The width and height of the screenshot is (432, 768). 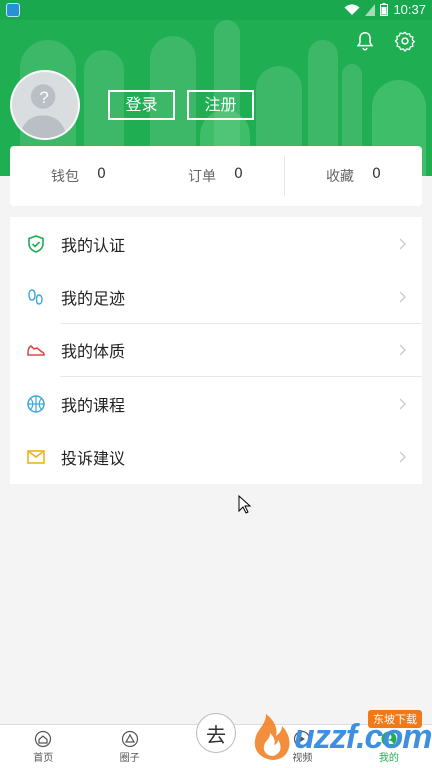 I want to click on stat-wallet: 钱包 0, so click(x=78, y=176).